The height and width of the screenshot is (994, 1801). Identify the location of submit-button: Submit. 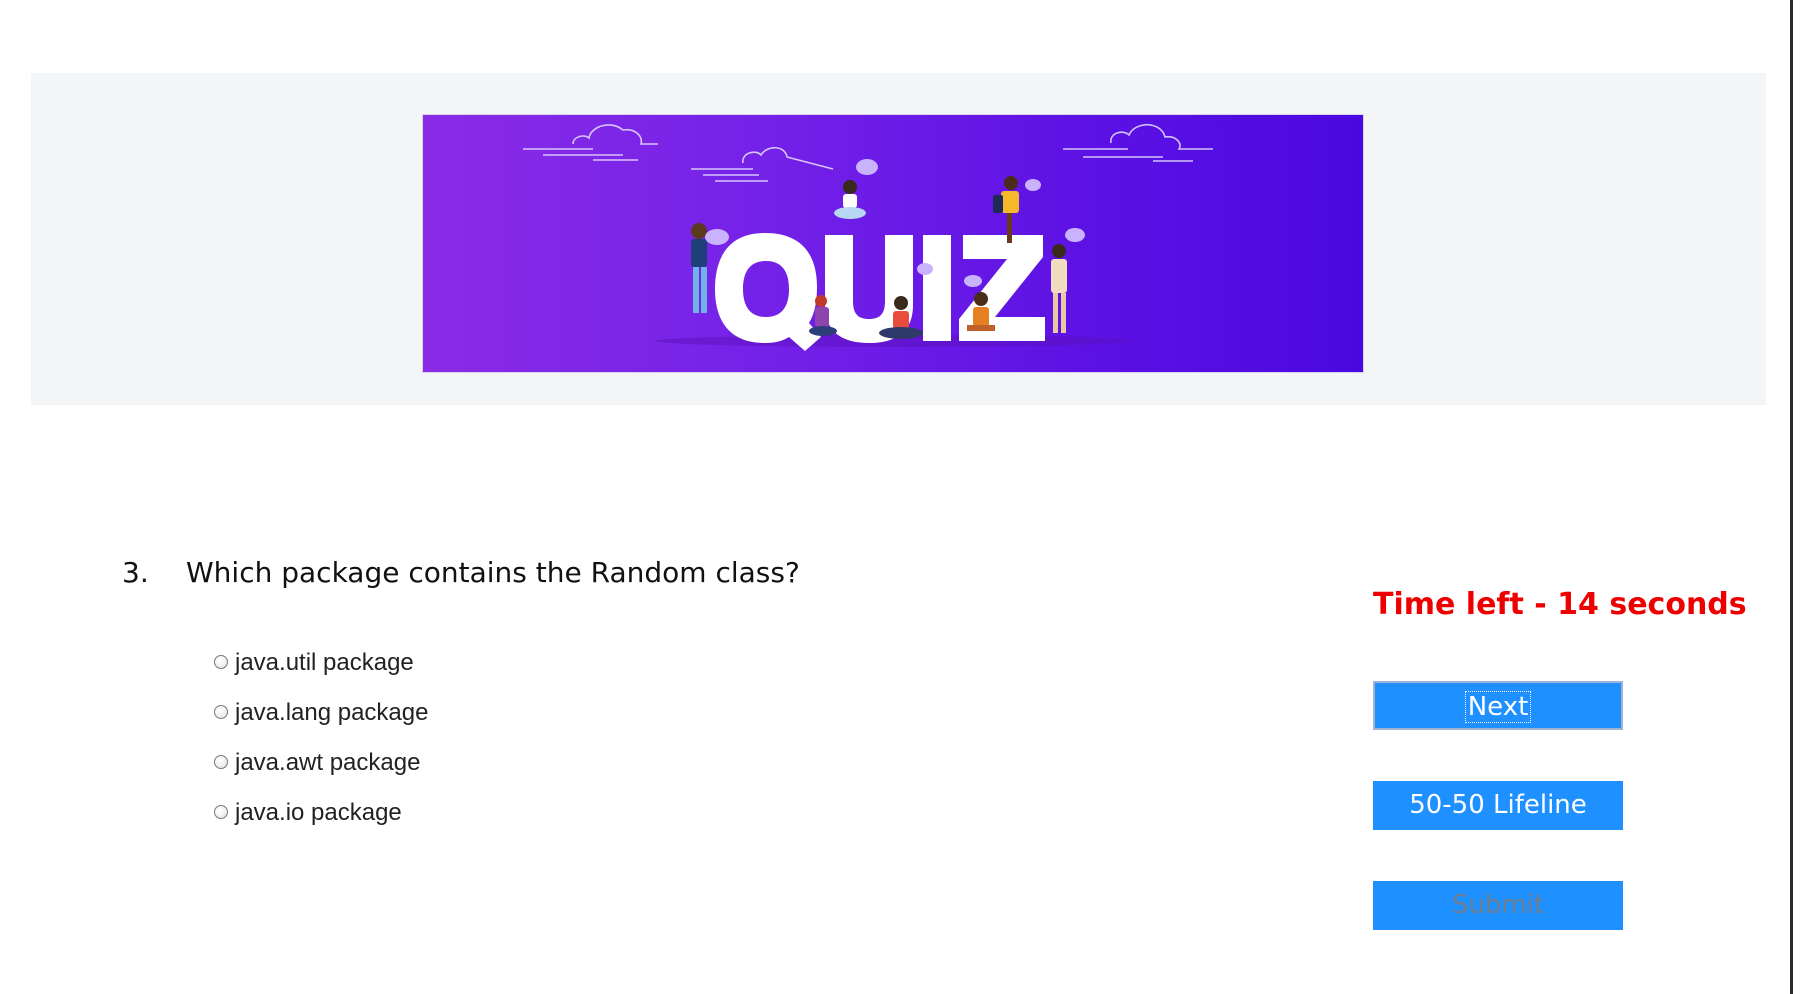
(1498, 905).